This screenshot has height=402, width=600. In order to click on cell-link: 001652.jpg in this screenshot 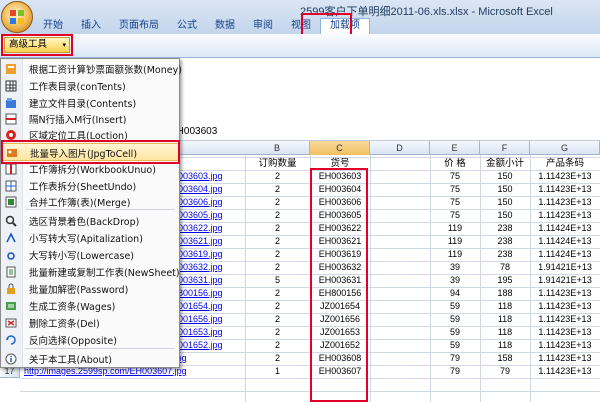, I will do `click(211, 345)`.